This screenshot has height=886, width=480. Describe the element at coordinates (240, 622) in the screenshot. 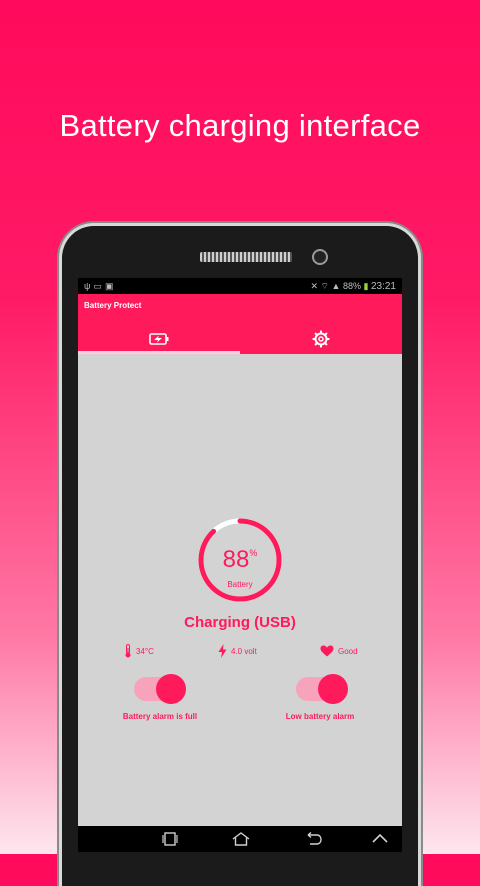

I see `charging-status: Charging (USB)` at that location.